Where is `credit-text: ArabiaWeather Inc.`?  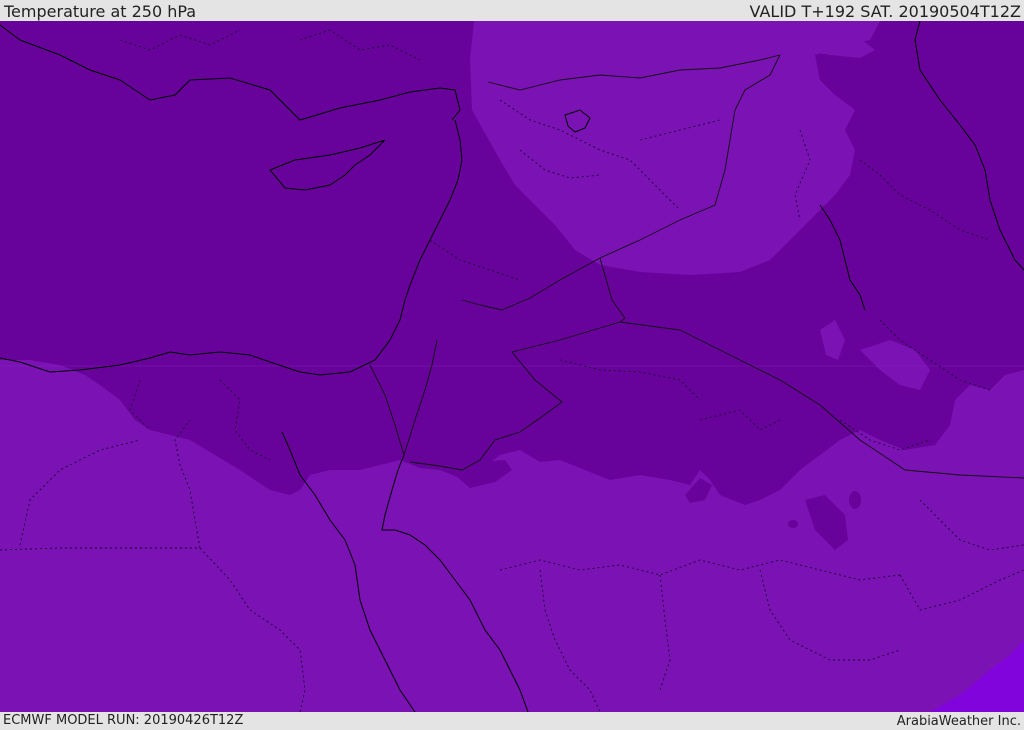
credit-text: ArabiaWeather Inc. is located at coordinates (958, 721).